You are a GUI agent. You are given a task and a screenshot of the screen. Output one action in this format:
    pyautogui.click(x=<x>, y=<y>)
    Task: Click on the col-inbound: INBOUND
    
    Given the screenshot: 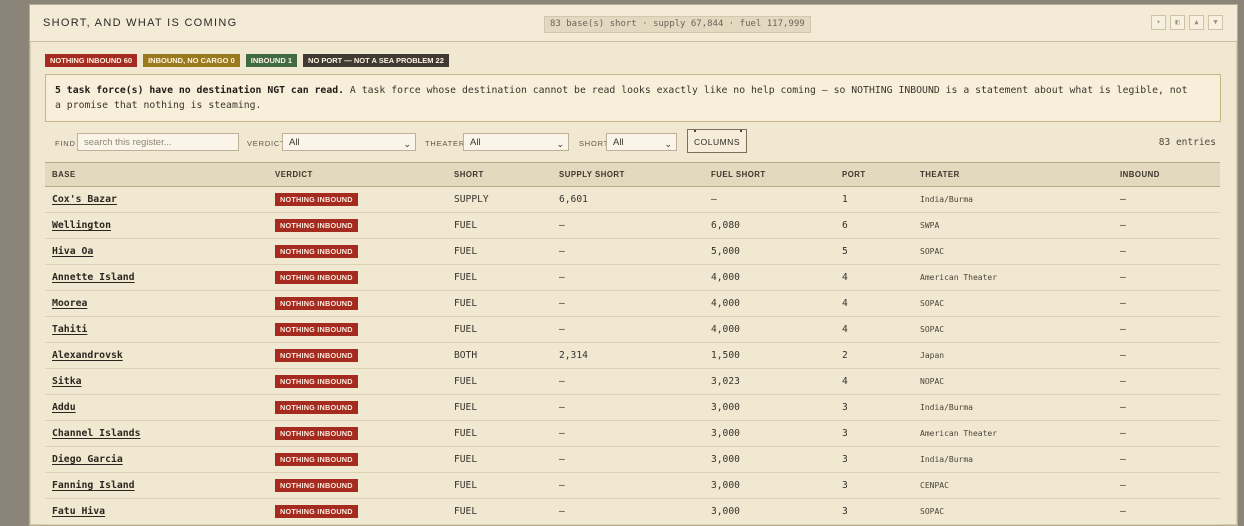 What is the action you would take?
    pyautogui.click(x=1166, y=174)
    